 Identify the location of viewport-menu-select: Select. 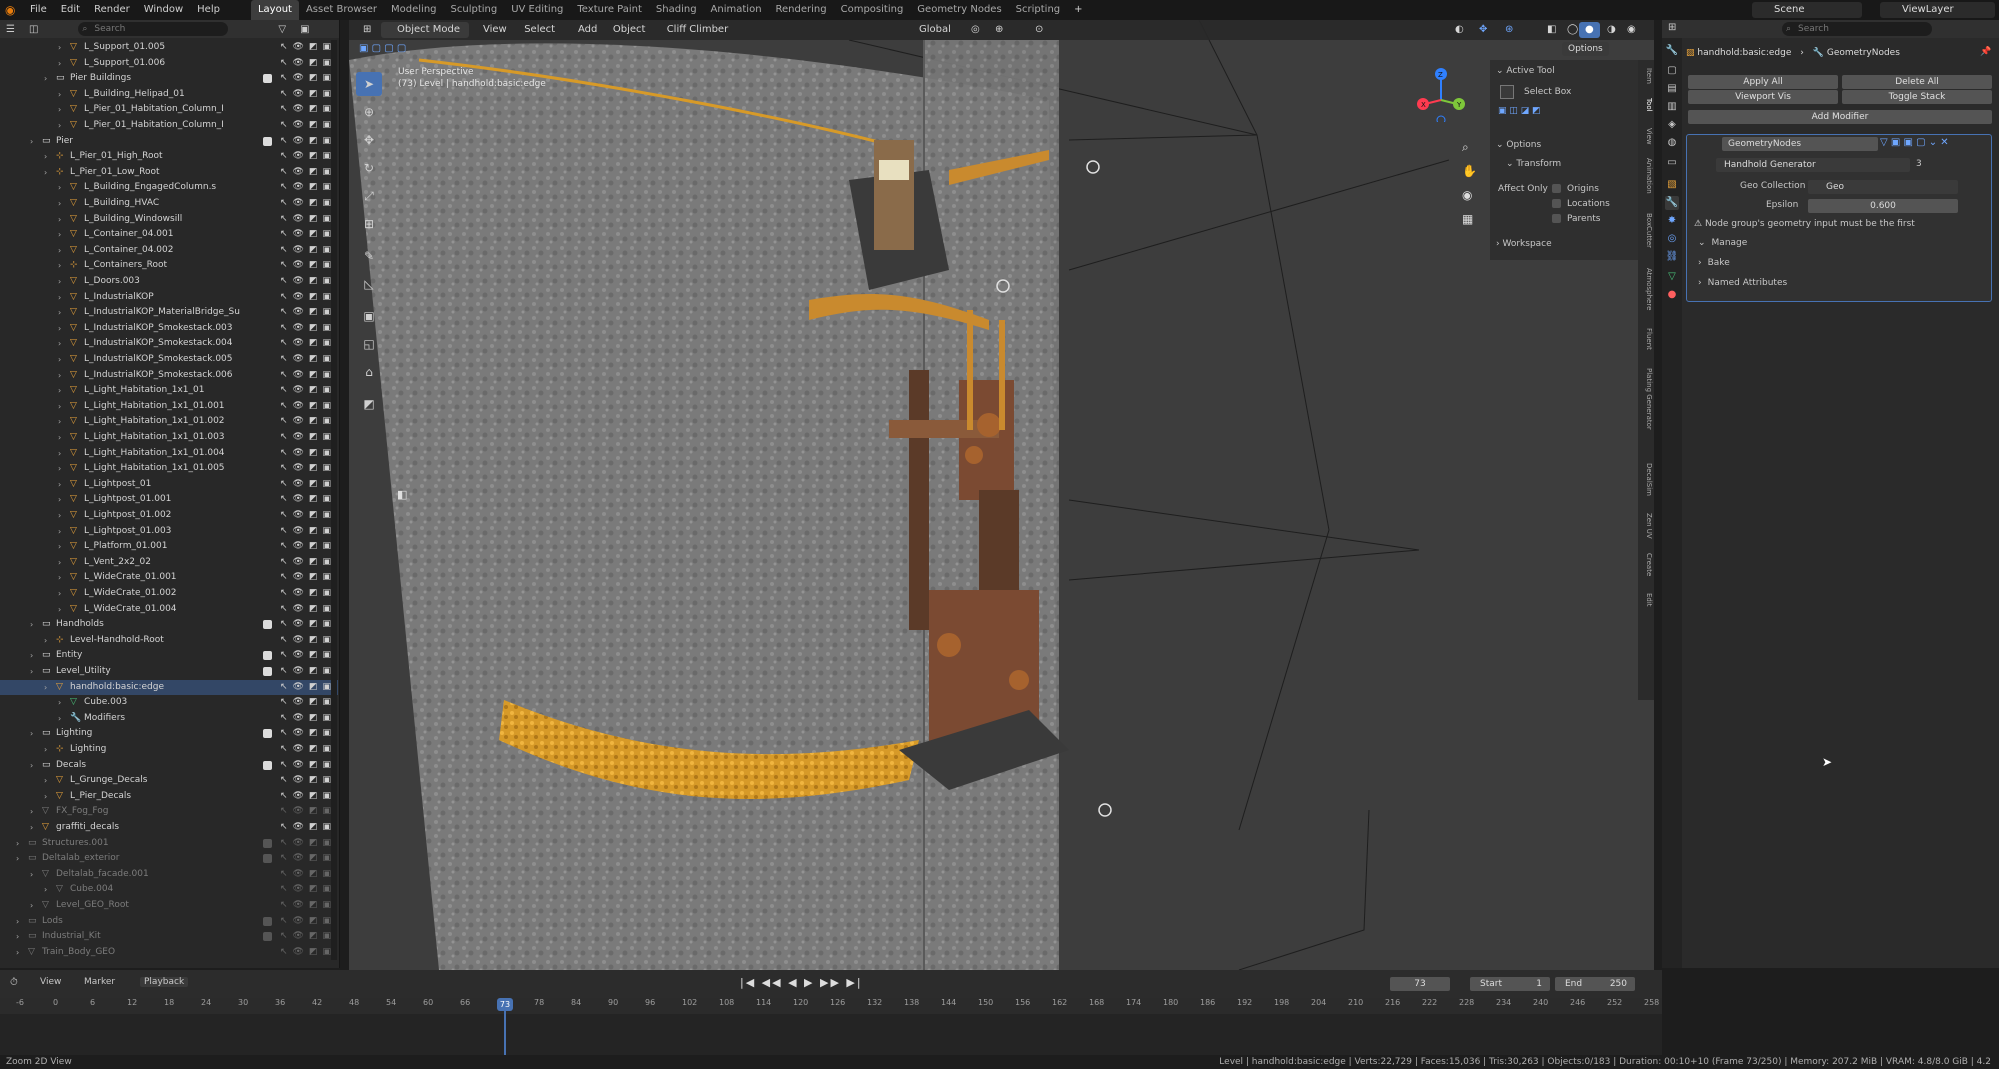
(539, 30).